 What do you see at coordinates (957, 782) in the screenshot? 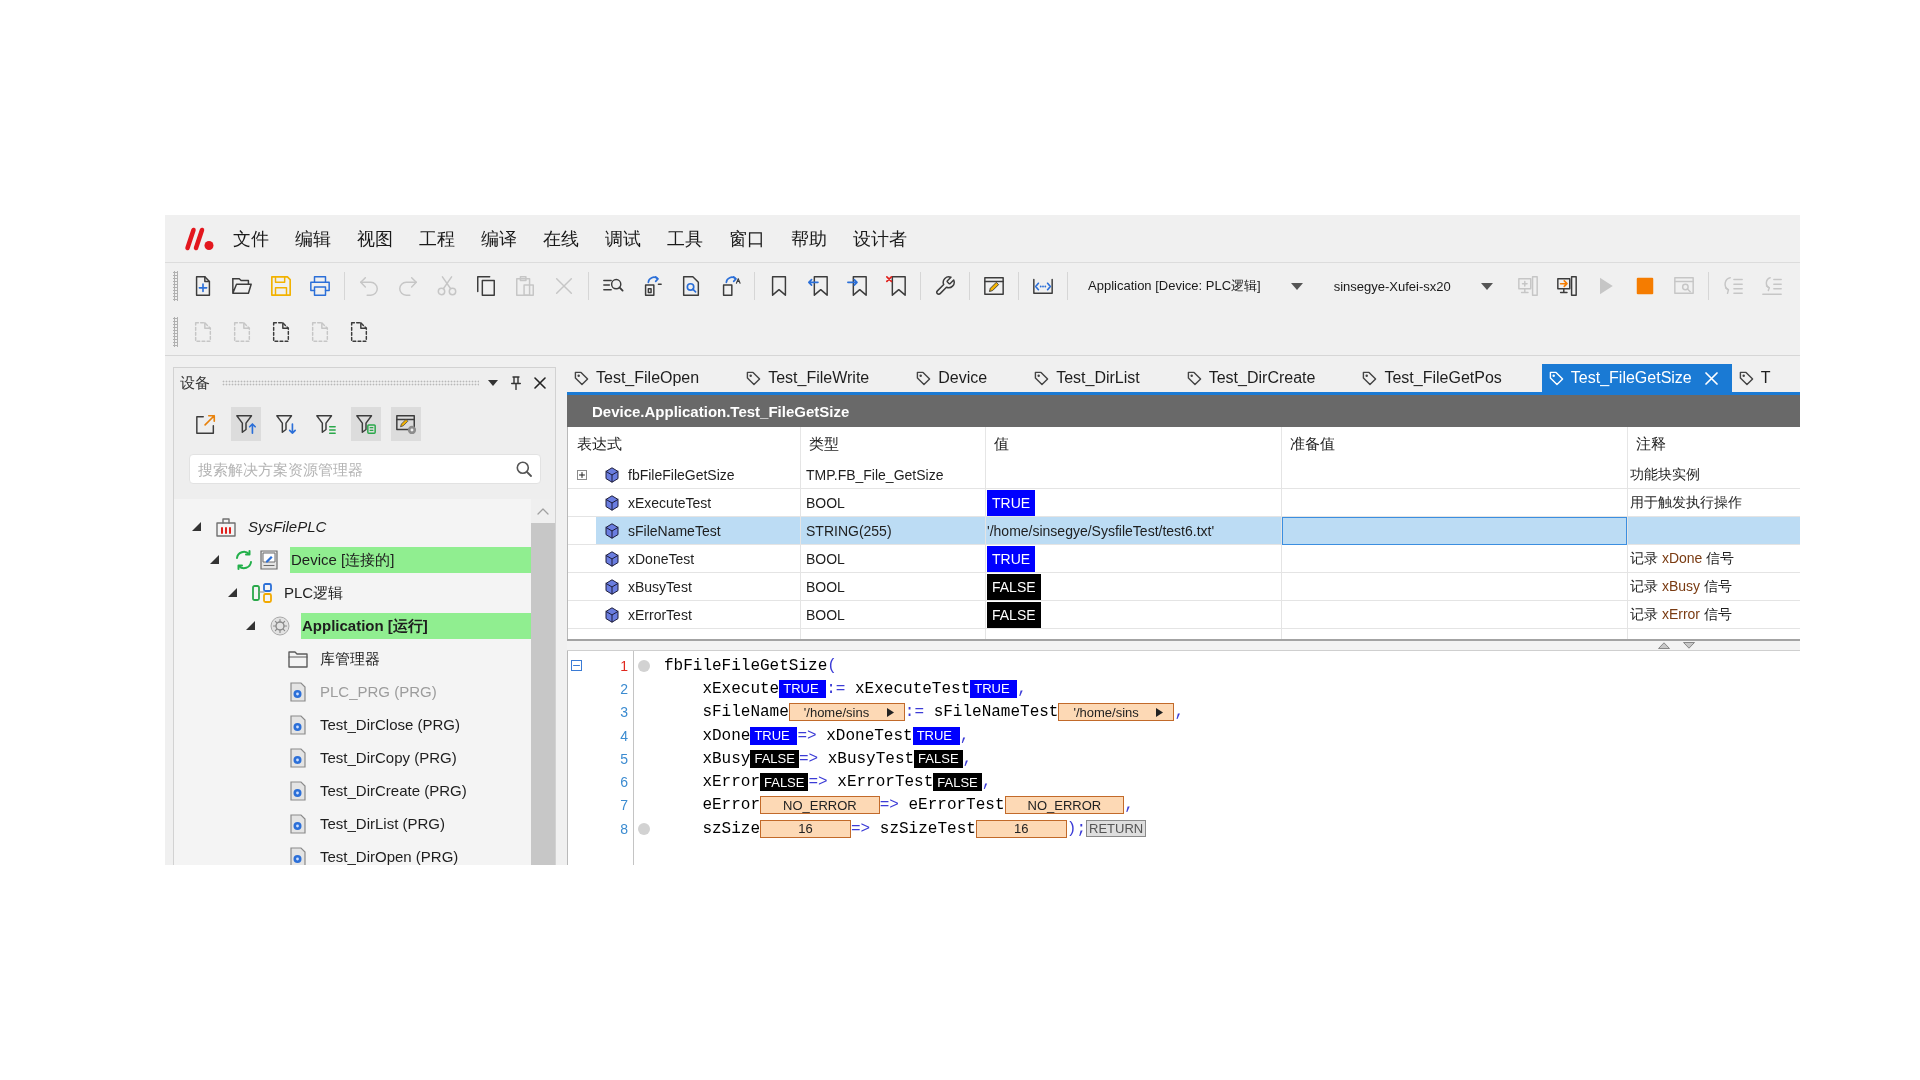
I see `value-badge: FALSE` at bounding box center [957, 782].